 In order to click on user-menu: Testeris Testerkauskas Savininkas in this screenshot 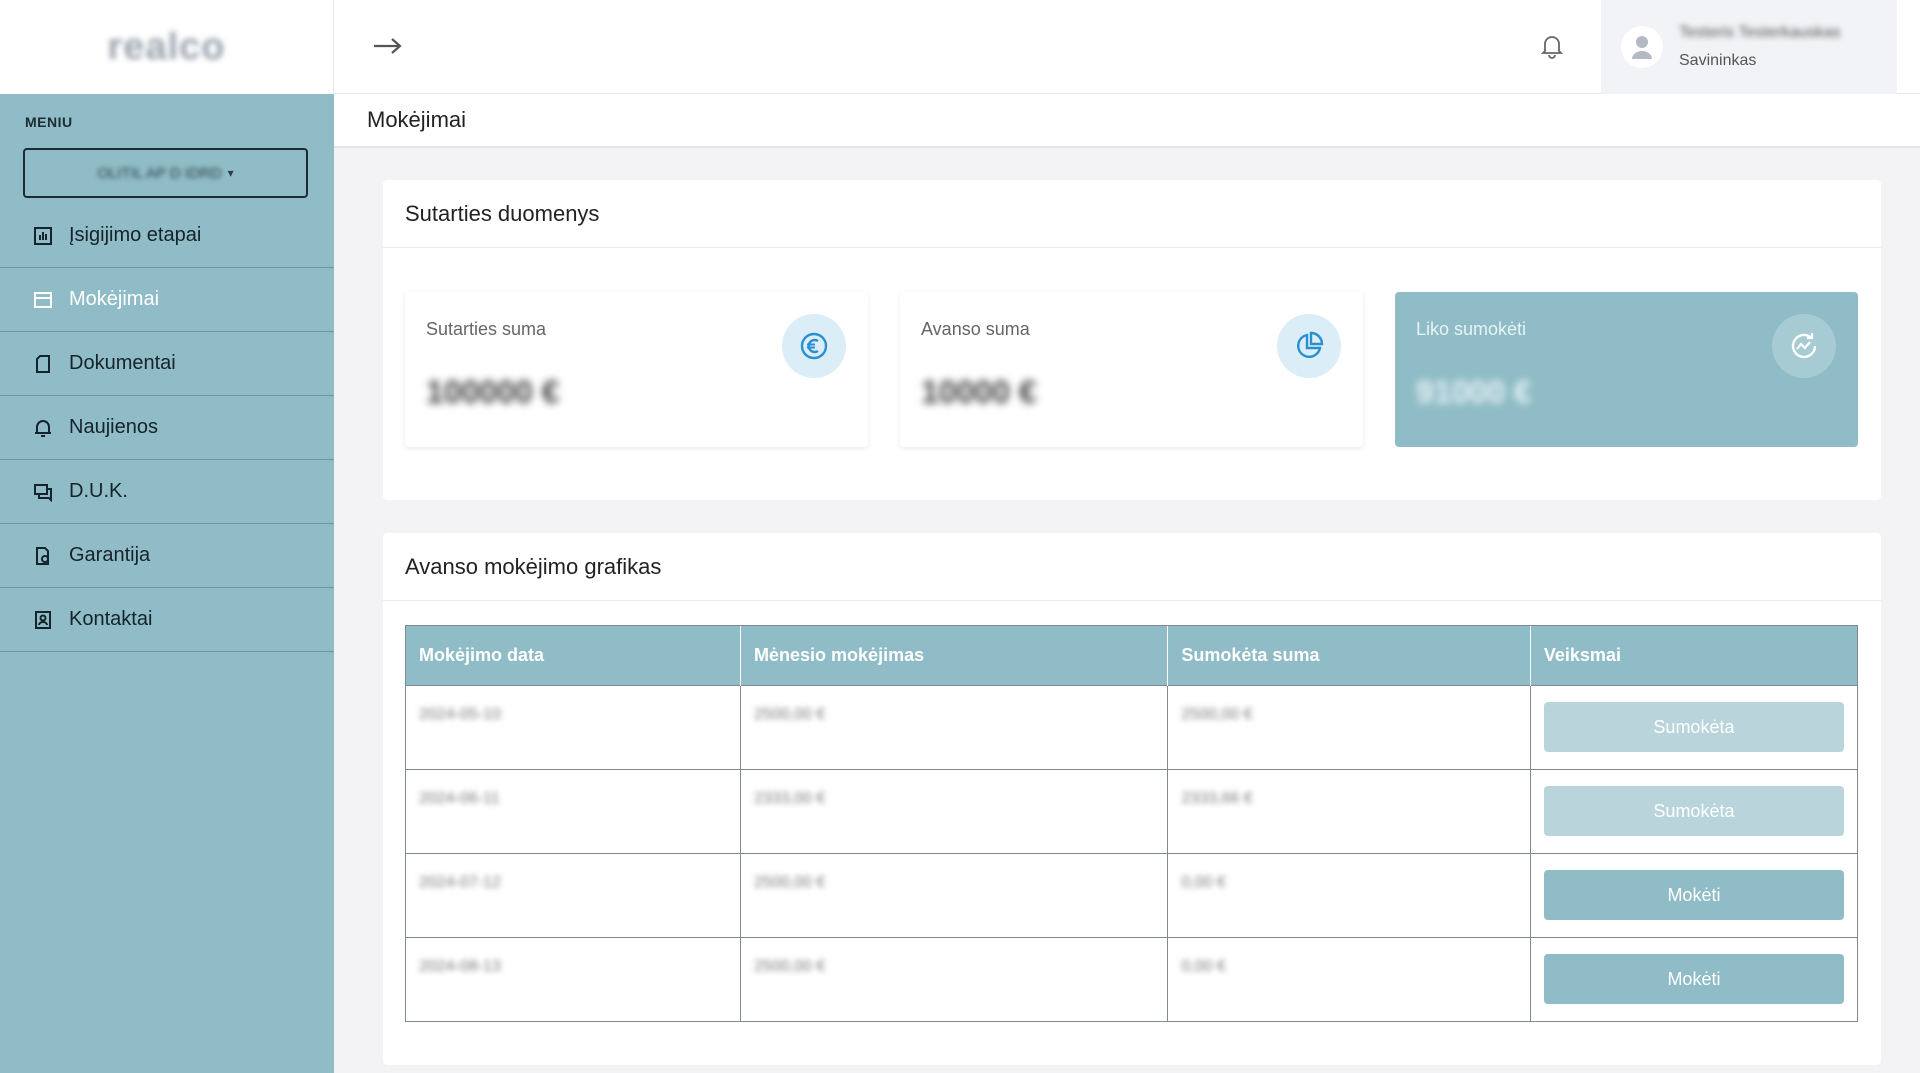, I will do `click(1749, 47)`.